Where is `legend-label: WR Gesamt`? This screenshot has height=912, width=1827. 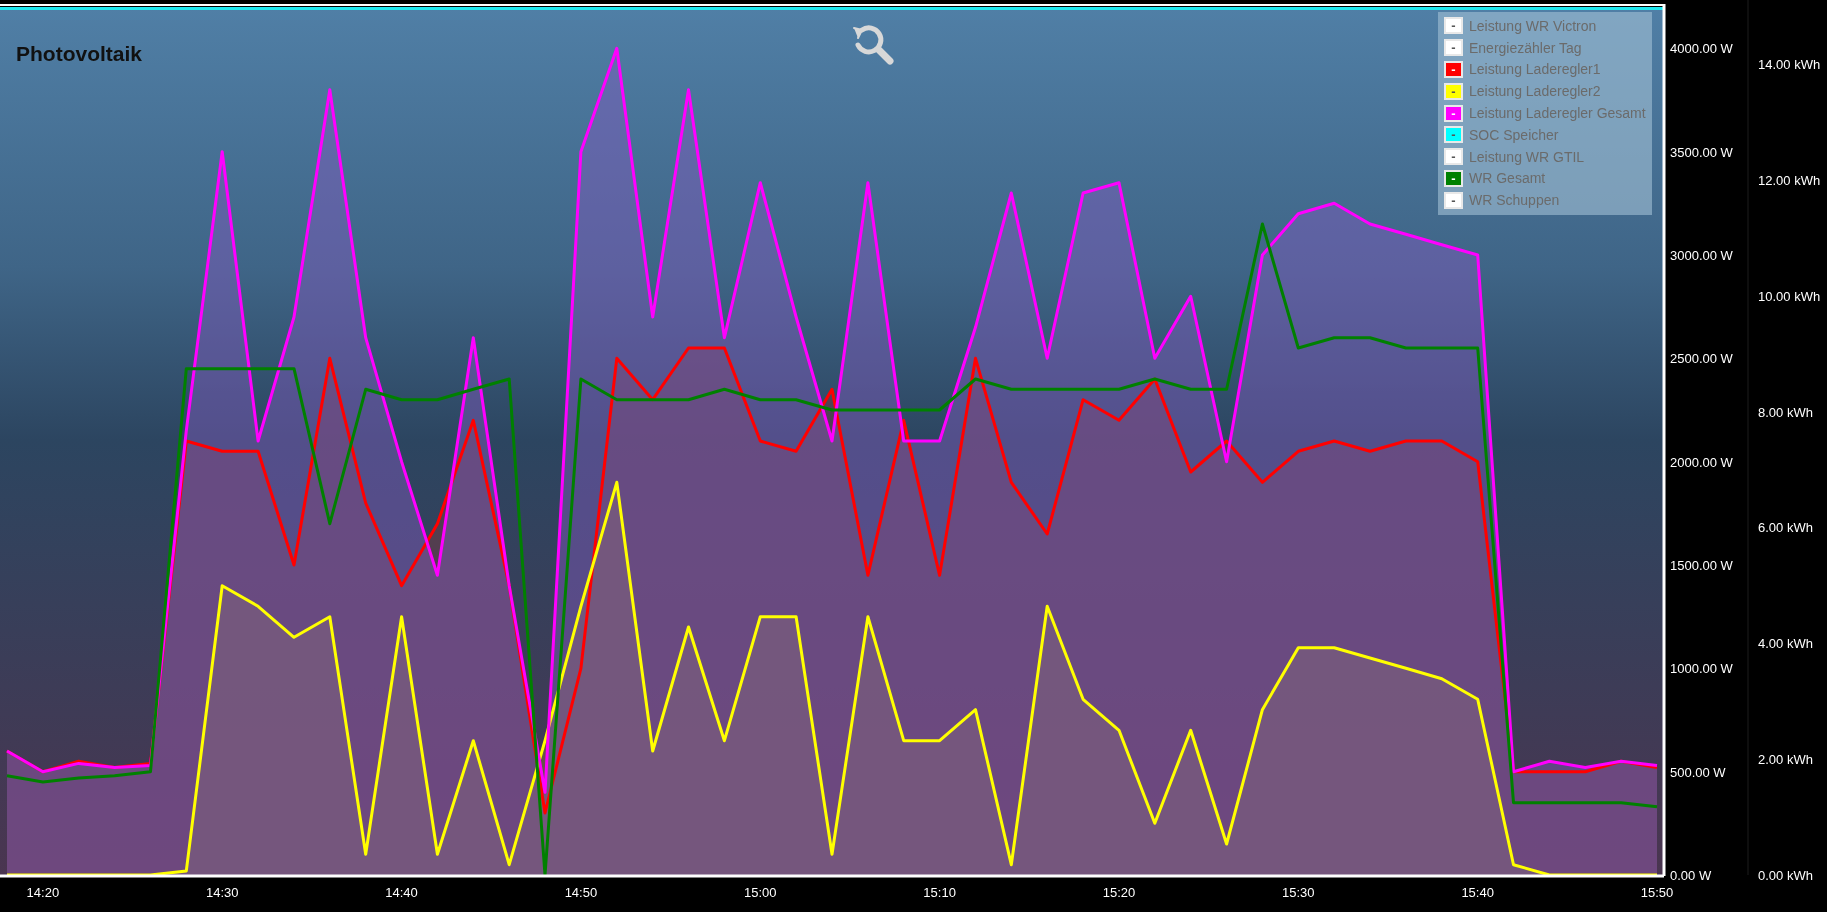 legend-label: WR Gesamt is located at coordinates (1507, 178).